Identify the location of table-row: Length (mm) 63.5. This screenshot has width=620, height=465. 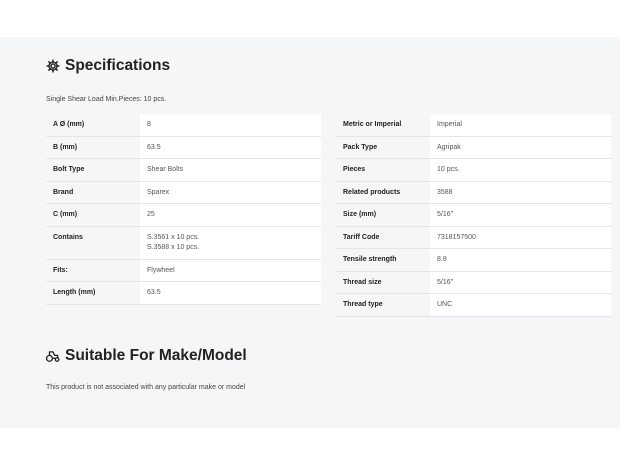
(183, 293).